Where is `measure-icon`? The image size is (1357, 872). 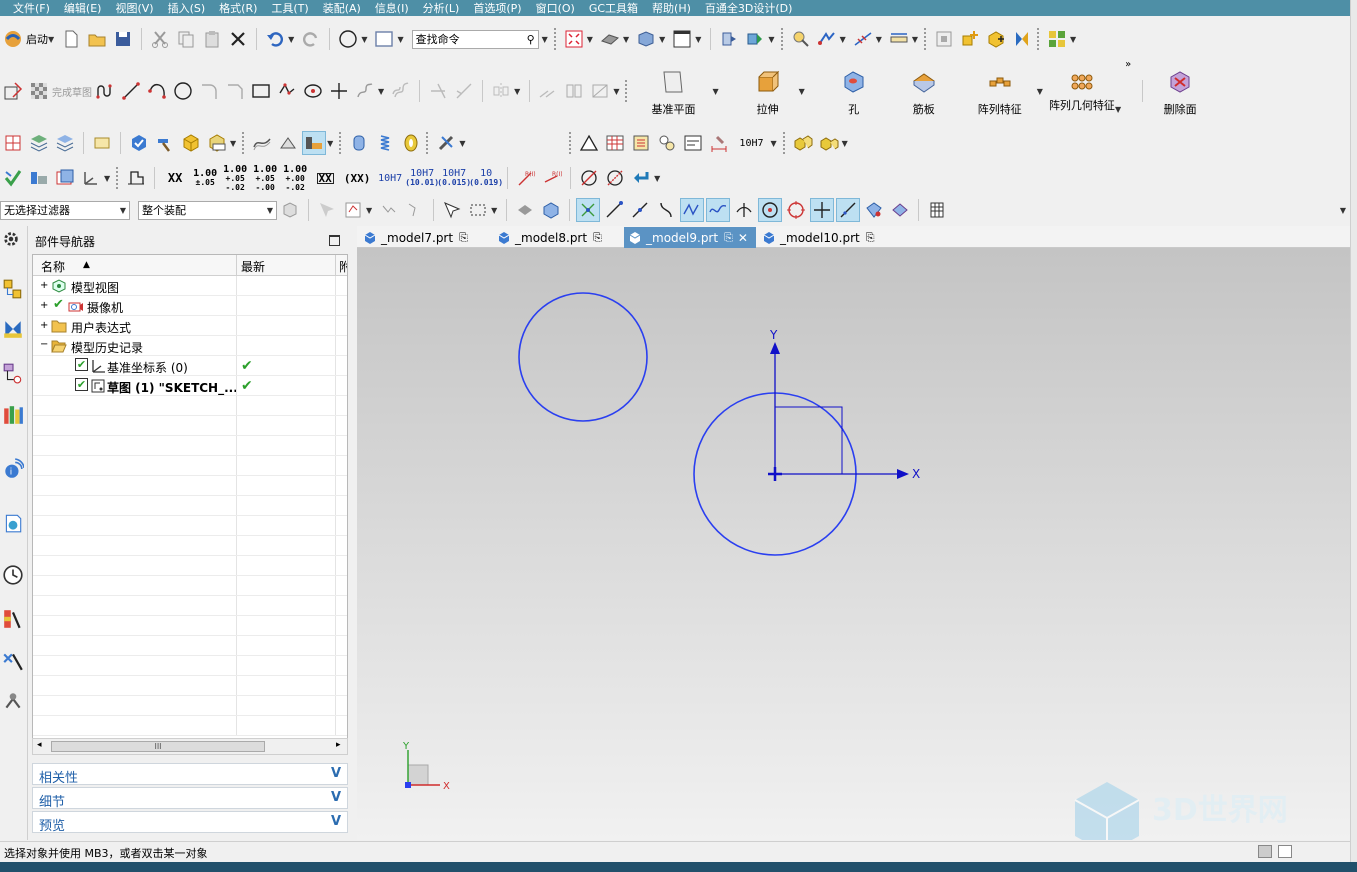
measure-icon is located at coordinates (827, 39).